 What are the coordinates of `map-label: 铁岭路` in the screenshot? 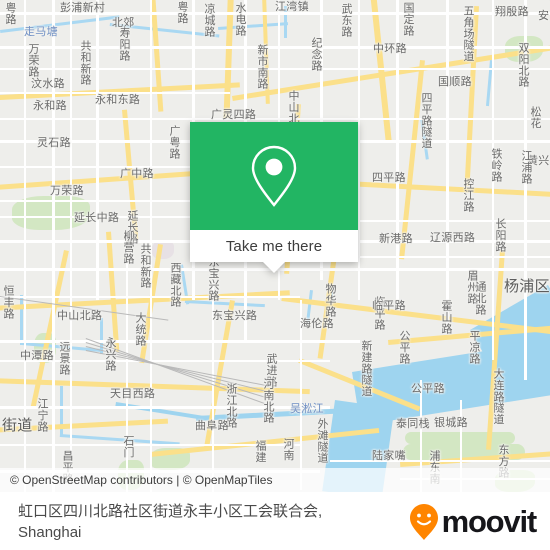 It's located at (496, 165).